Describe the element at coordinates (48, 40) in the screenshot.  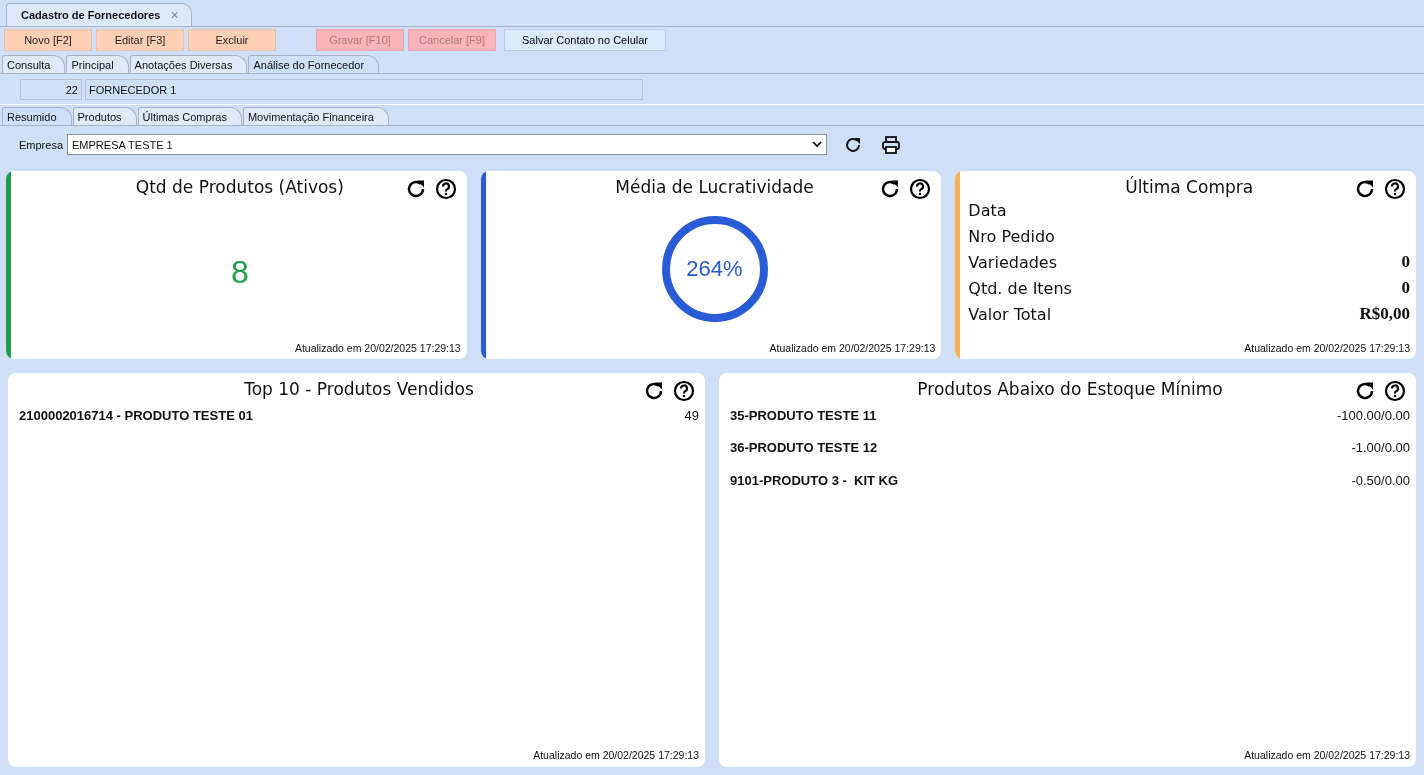
I see `toolbar-button: Novo [F2]` at that location.